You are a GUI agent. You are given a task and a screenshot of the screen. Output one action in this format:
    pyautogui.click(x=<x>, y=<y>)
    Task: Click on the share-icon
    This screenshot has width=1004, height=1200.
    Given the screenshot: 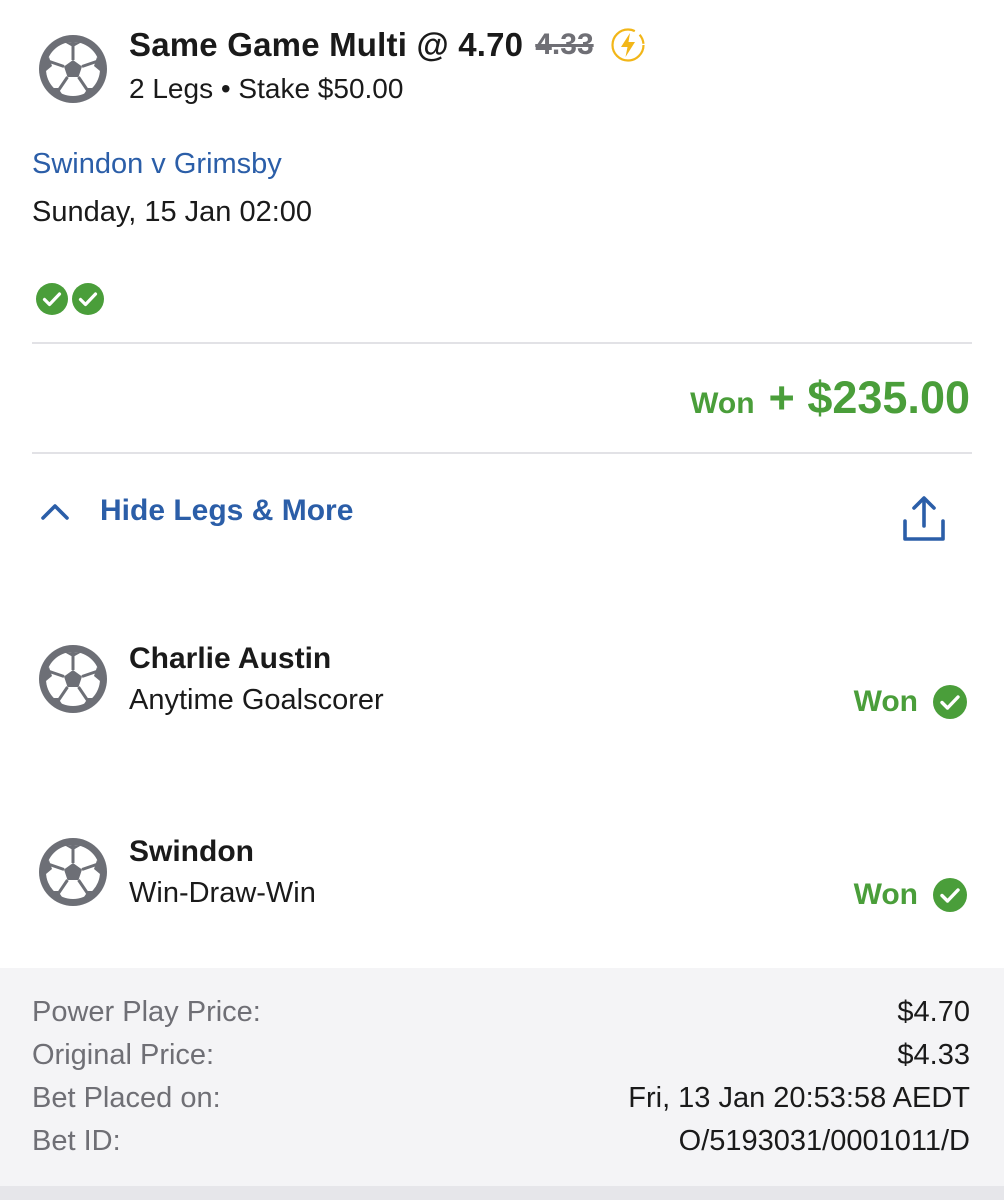 What is the action you would take?
    pyautogui.click(x=924, y=519)
    